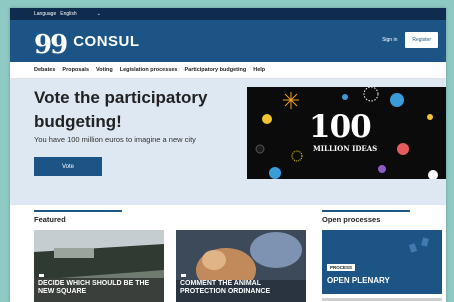 This screenshot has width=454, height=302. Describe the element at coordinates (228, 14) in the screenshot. I see `language-bar: Language English ⌄` at that location.